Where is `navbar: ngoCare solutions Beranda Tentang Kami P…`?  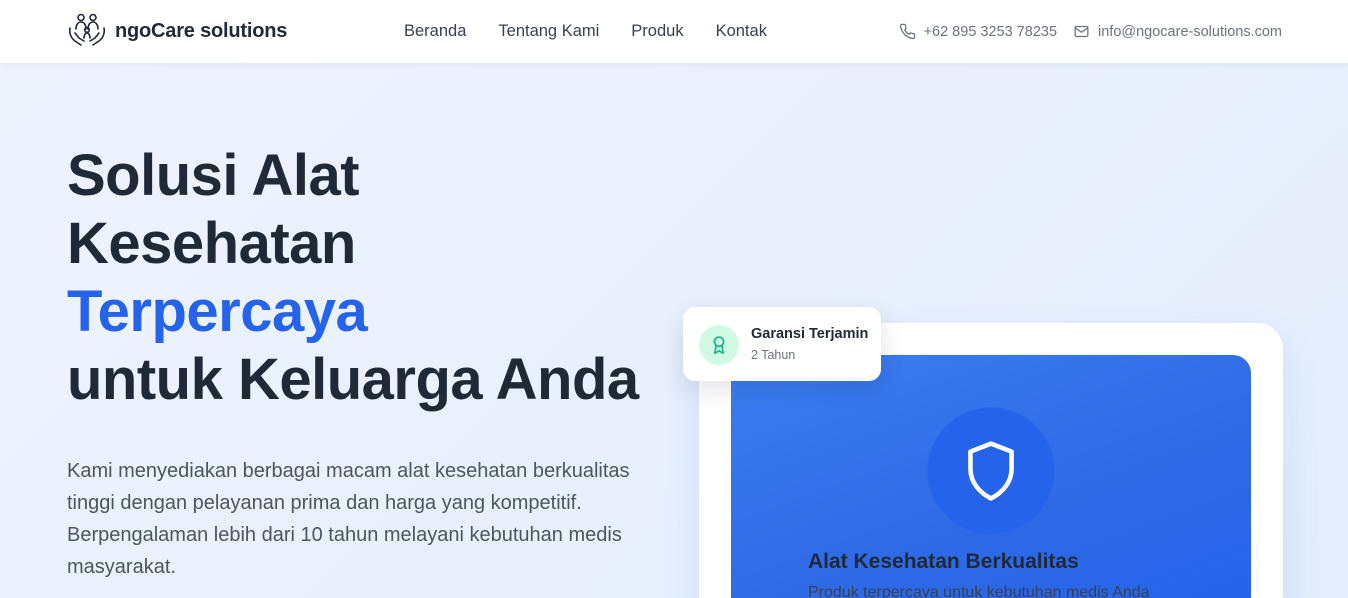
navbar: ngoCare solutions Beranda Tentang Kami P… is located at coordinates (674, 31).